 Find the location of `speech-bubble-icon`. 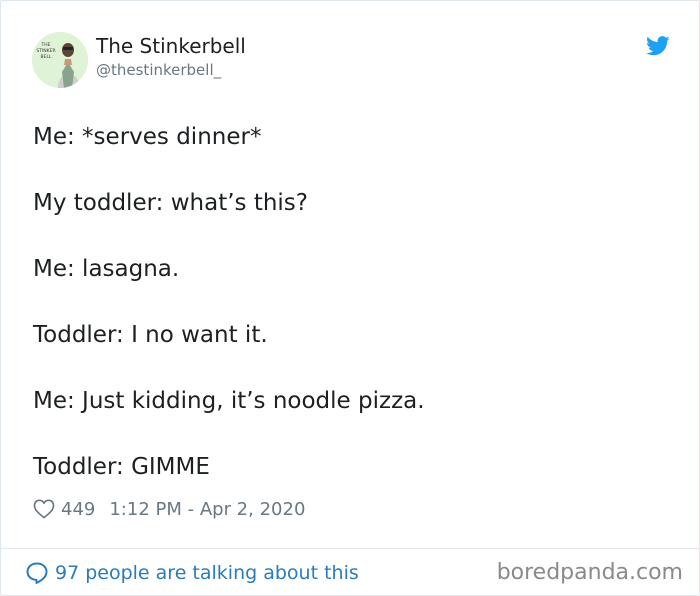

speech-bubble-icon is located at coordinates (37, 573).